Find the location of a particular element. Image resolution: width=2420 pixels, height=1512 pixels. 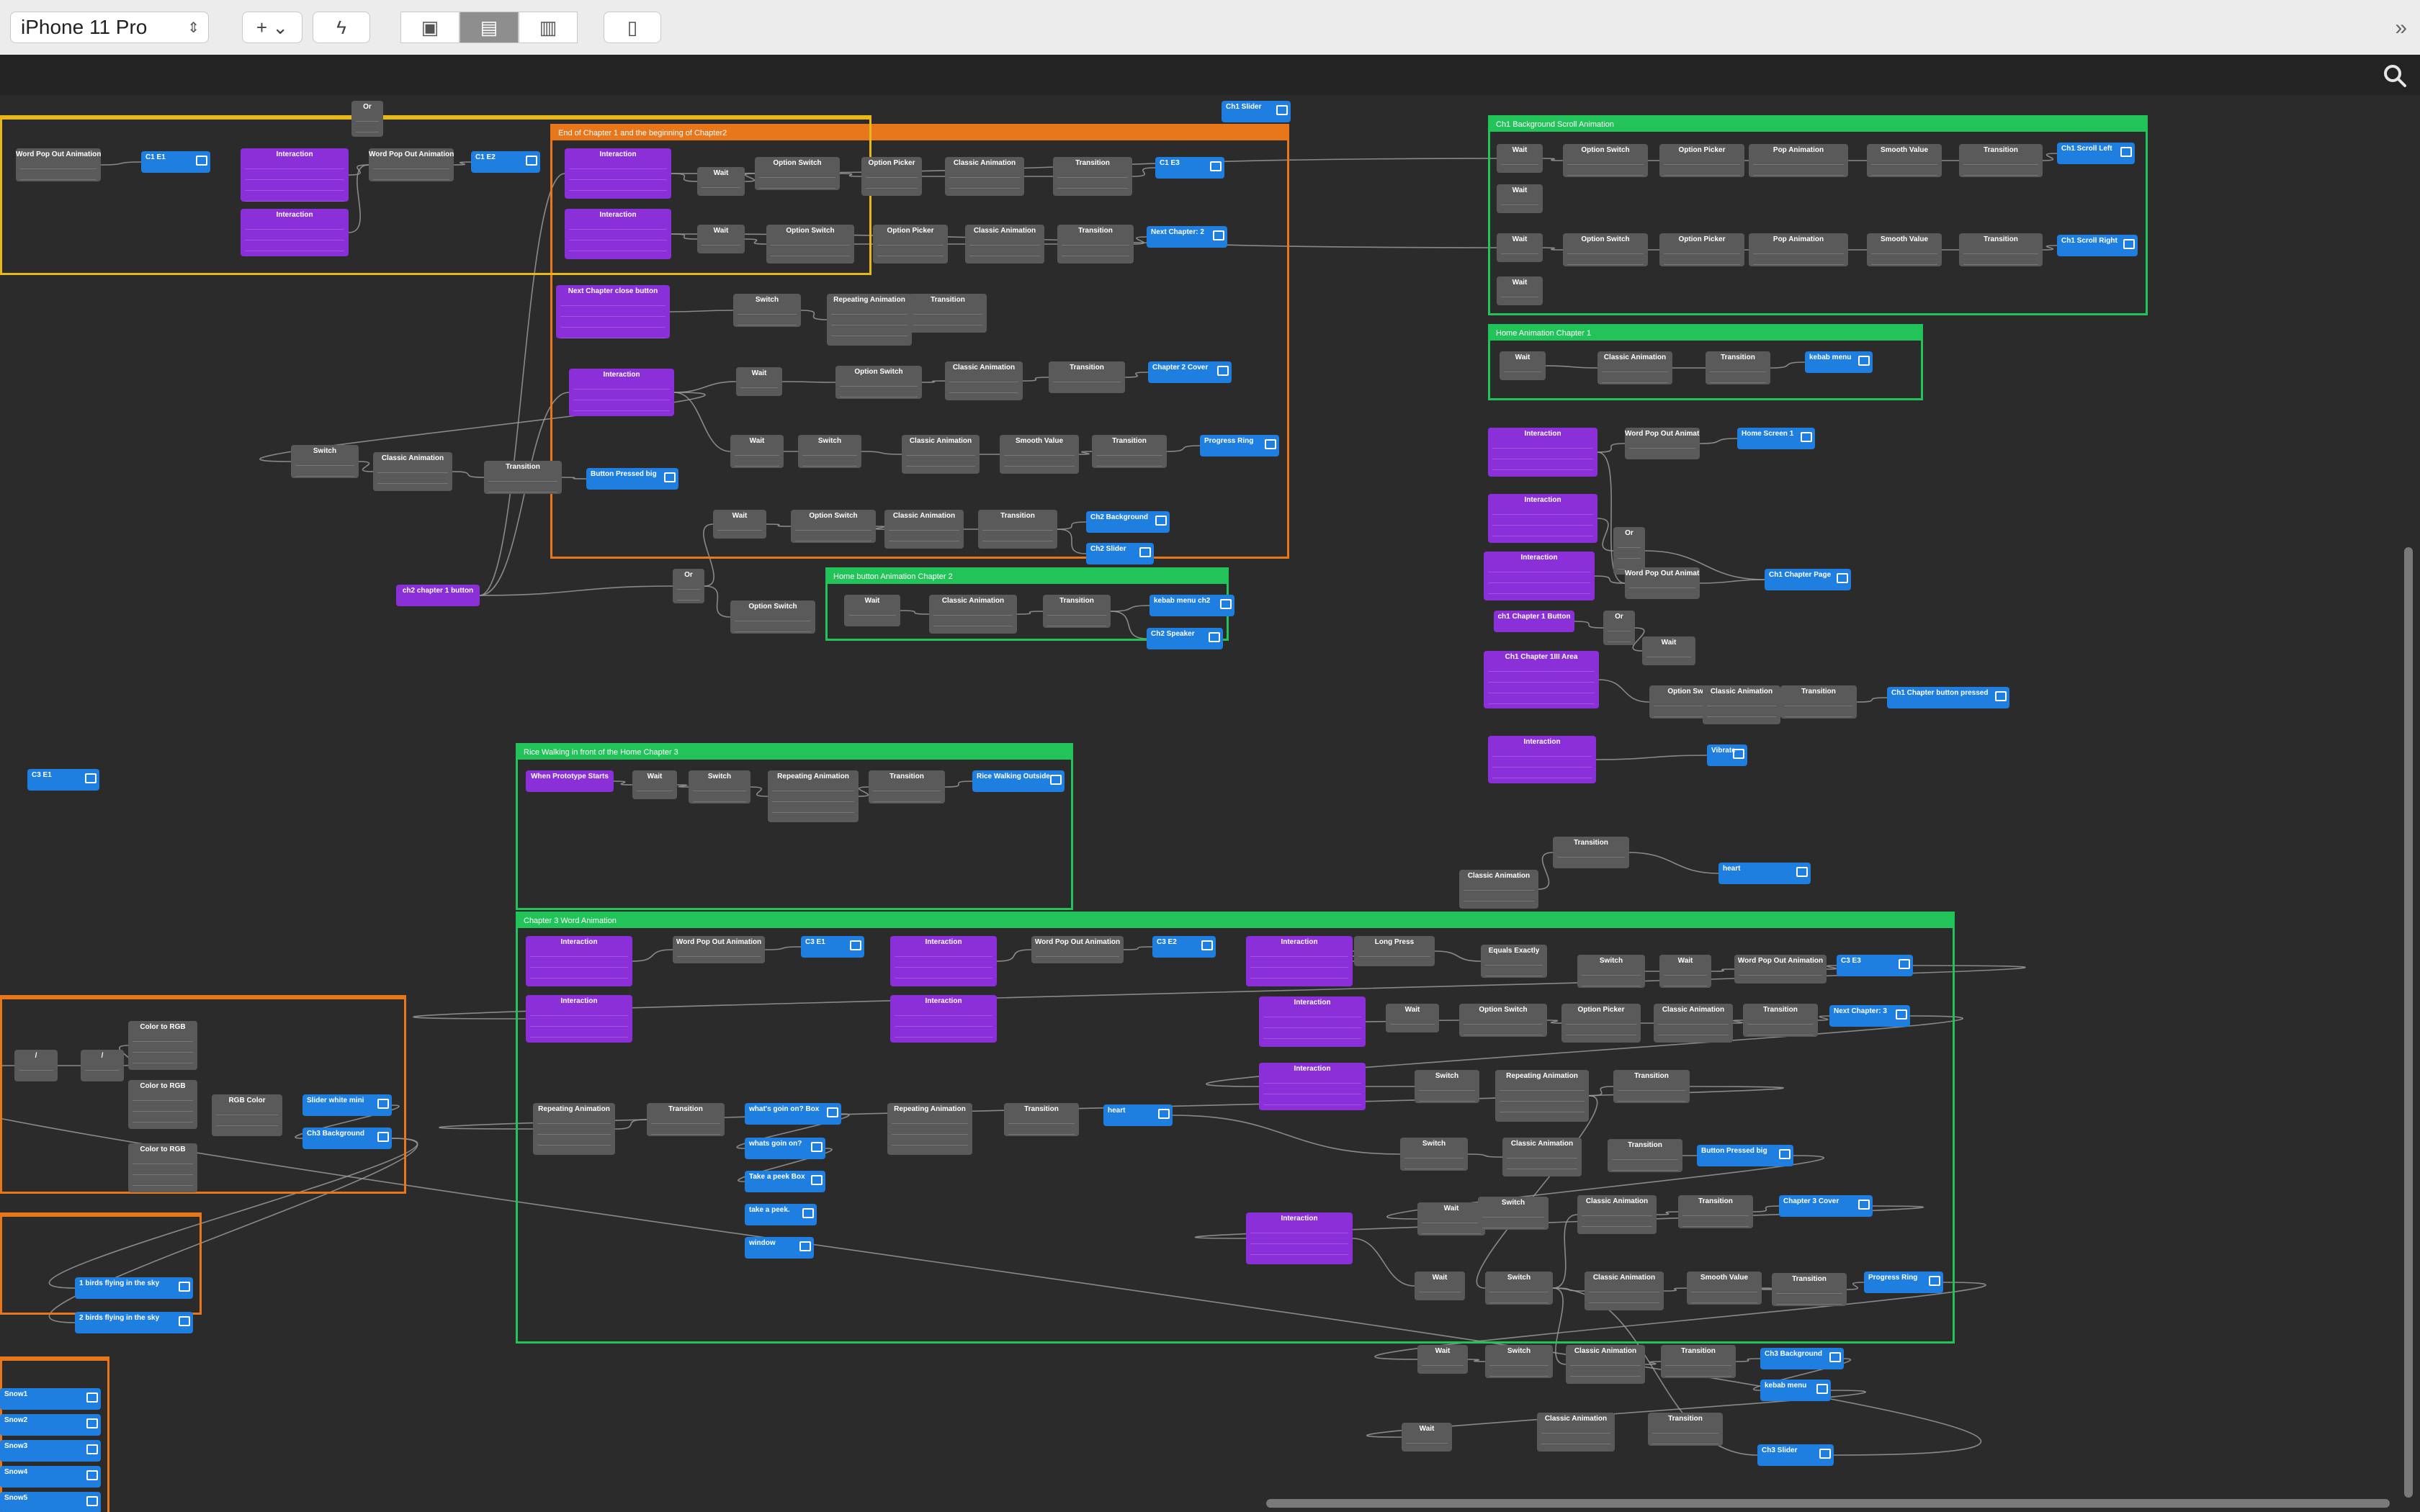

vertical-scrollbar is located at coordinates (2408, 1022).